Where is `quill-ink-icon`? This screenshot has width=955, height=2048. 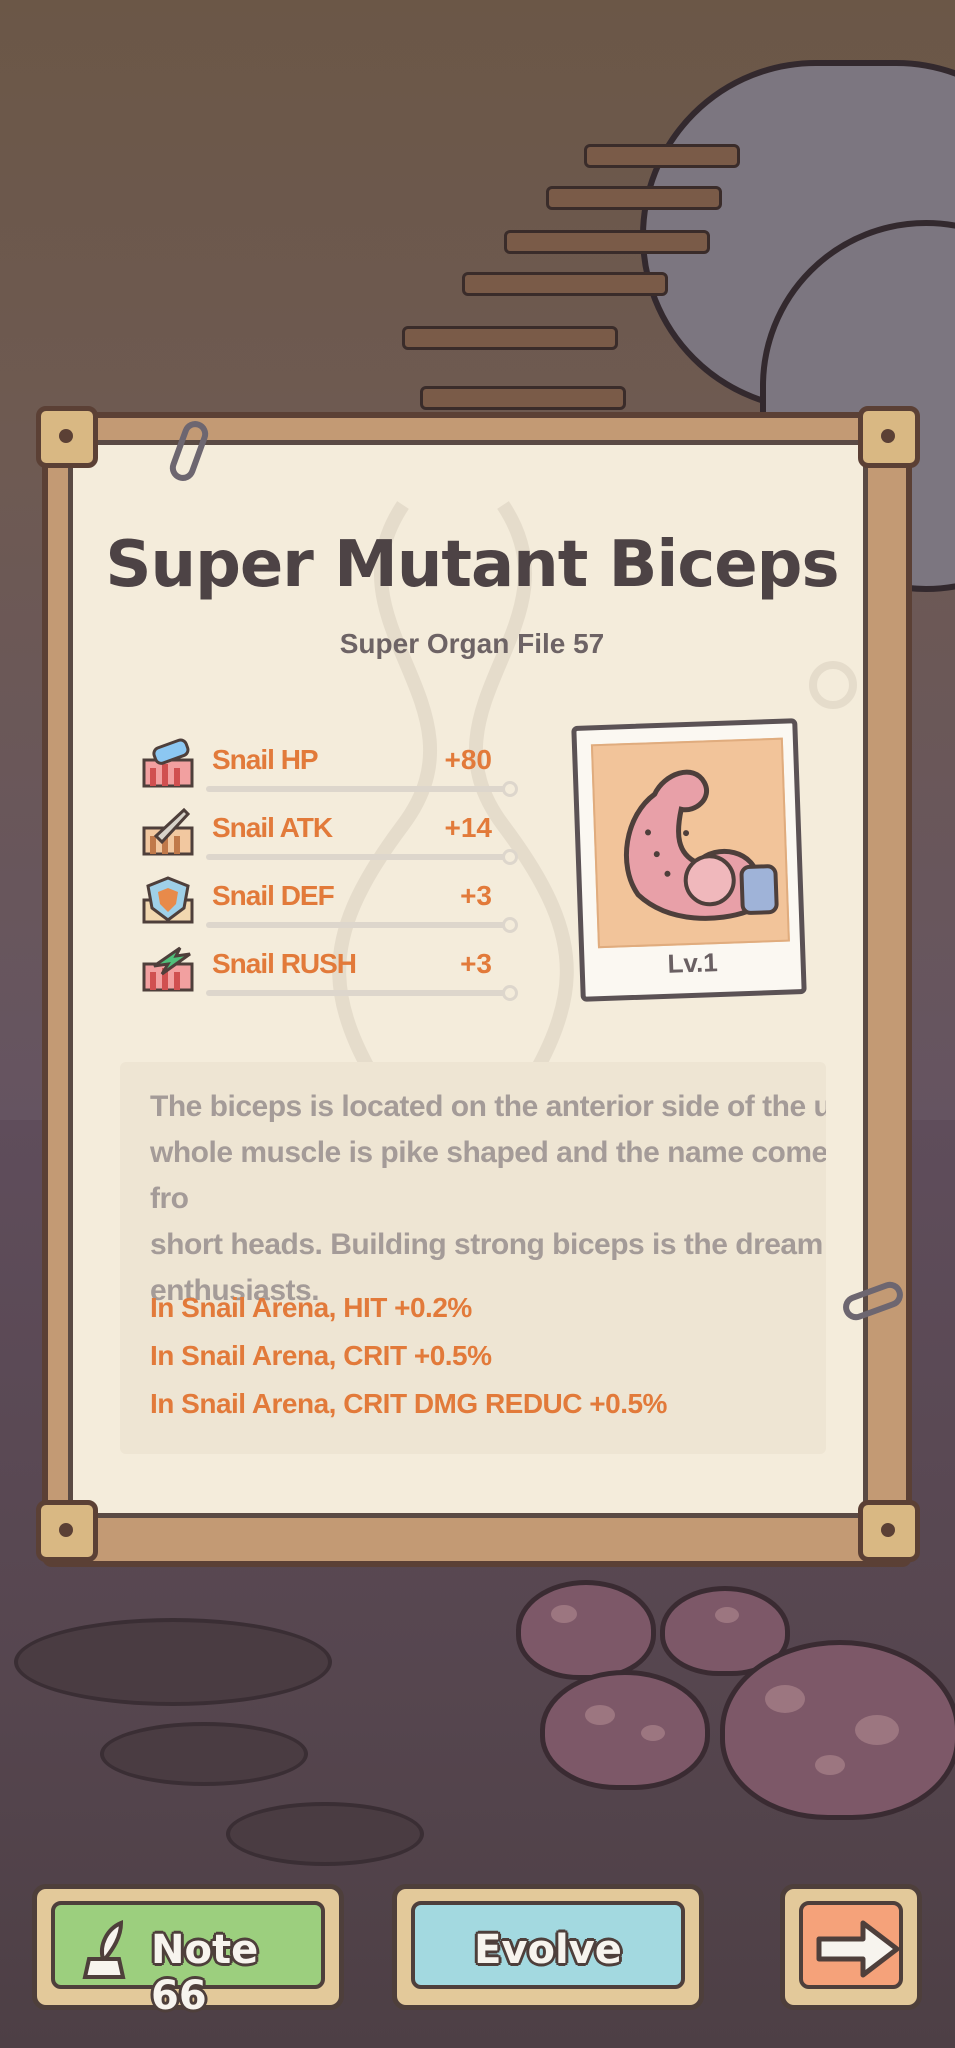 quill-ink-icon is located at coordinates (104, 1949).